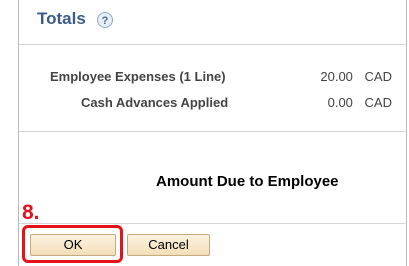  I want to click on help-question-icon: ?, so click(105, 20).